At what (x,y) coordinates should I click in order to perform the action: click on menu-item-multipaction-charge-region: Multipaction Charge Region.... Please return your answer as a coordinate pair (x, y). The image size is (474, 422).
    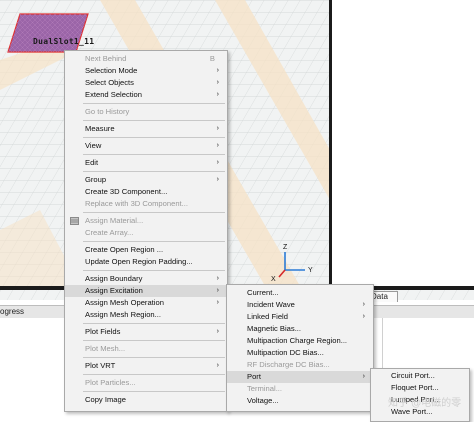
    Looking at the image, I should click on (300, 341).